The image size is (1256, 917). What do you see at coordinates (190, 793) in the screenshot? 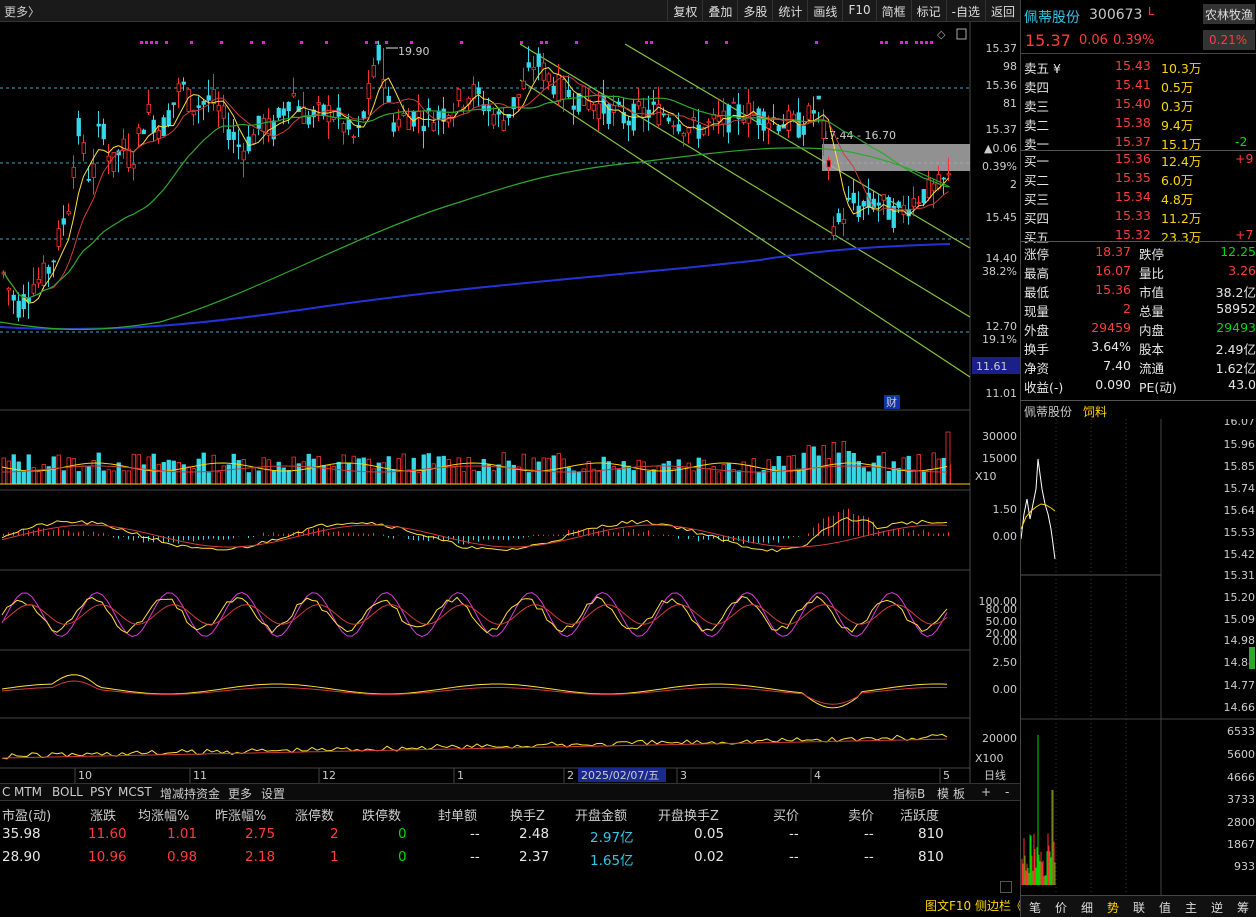
I see `tab-holdings-funds: 增减持资金` at bounding box center [190, 793].